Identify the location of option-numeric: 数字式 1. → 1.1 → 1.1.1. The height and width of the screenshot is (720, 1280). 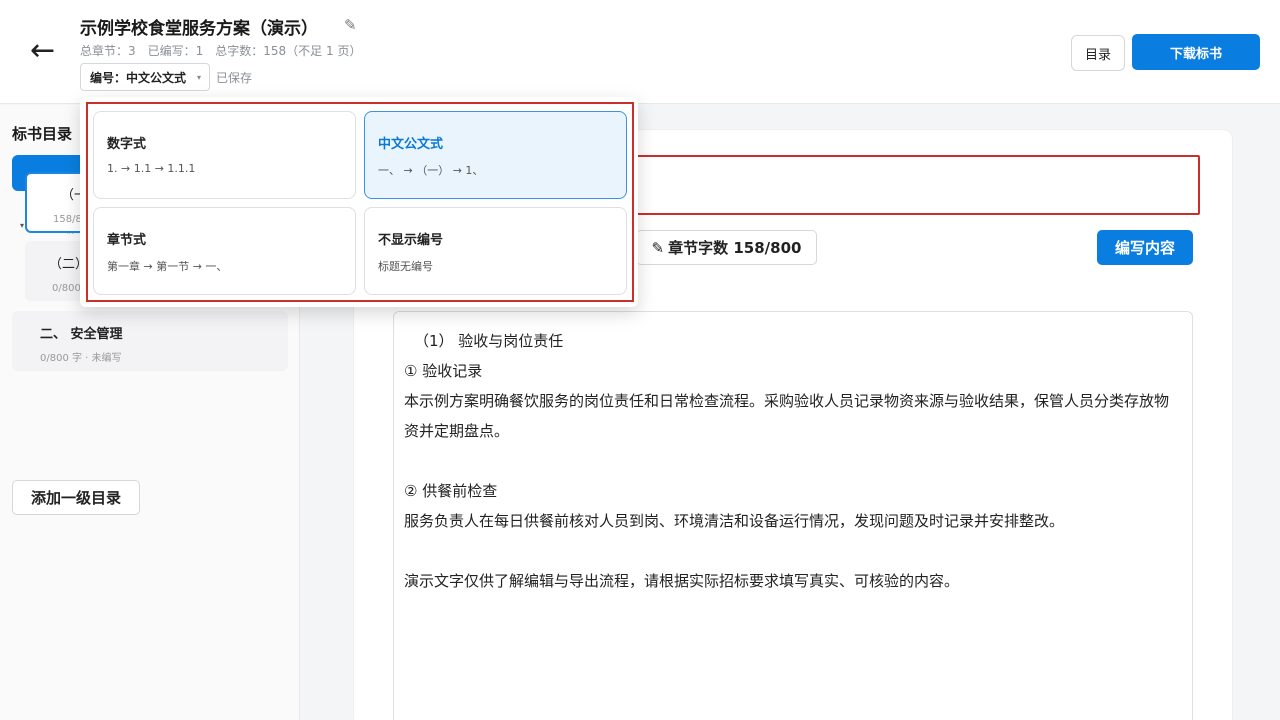
(224, 155).